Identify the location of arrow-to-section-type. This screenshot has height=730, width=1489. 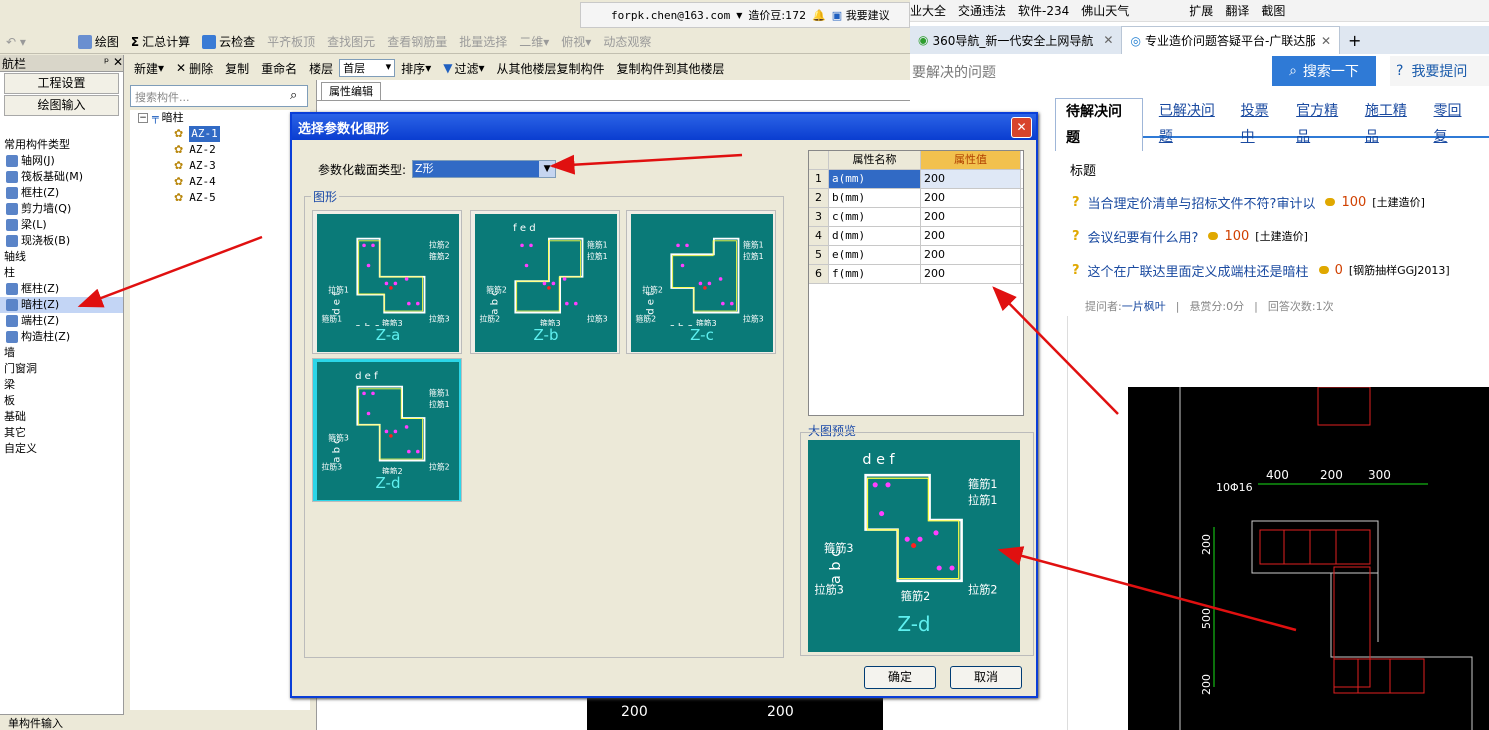
(646, 164).